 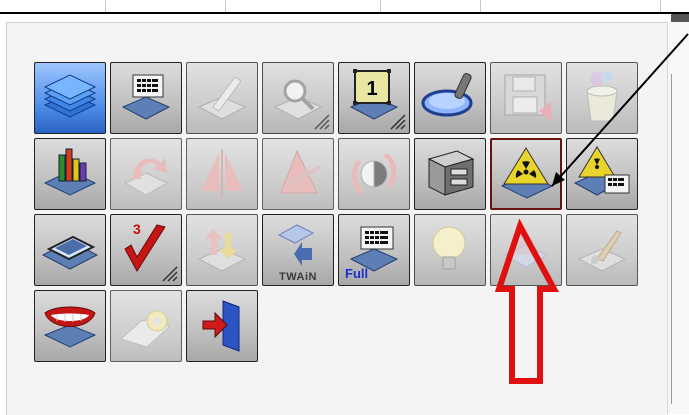 I want to click on tool-exit-door, so click(x=222, y=326).